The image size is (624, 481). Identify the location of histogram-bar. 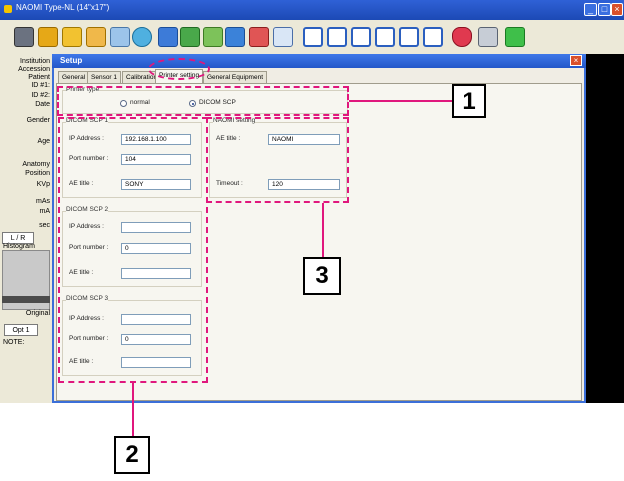
(26, 299).